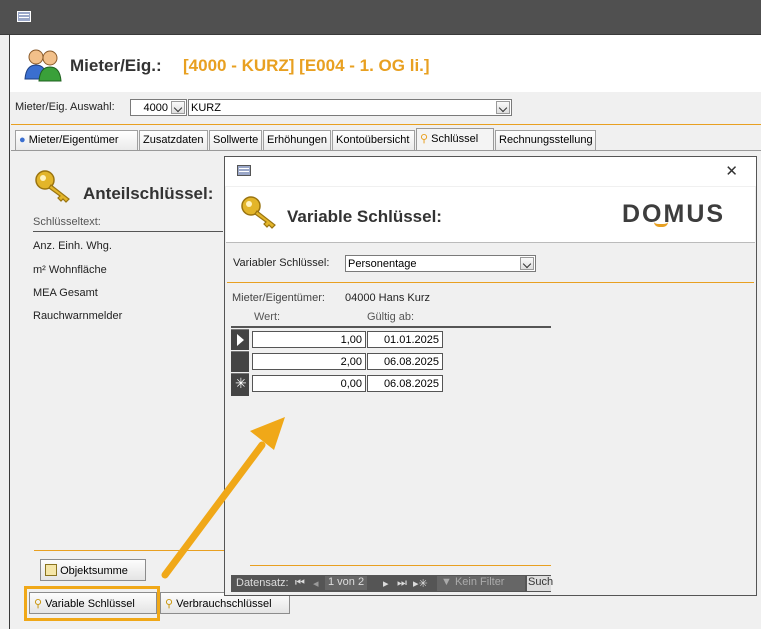 This screenshot has height=629, width=761. What do you see at coordinates (67, 222) in the screenshot?
I see `anteil-col-header: Schlüsseltext:` at bounding box center [67, 222].